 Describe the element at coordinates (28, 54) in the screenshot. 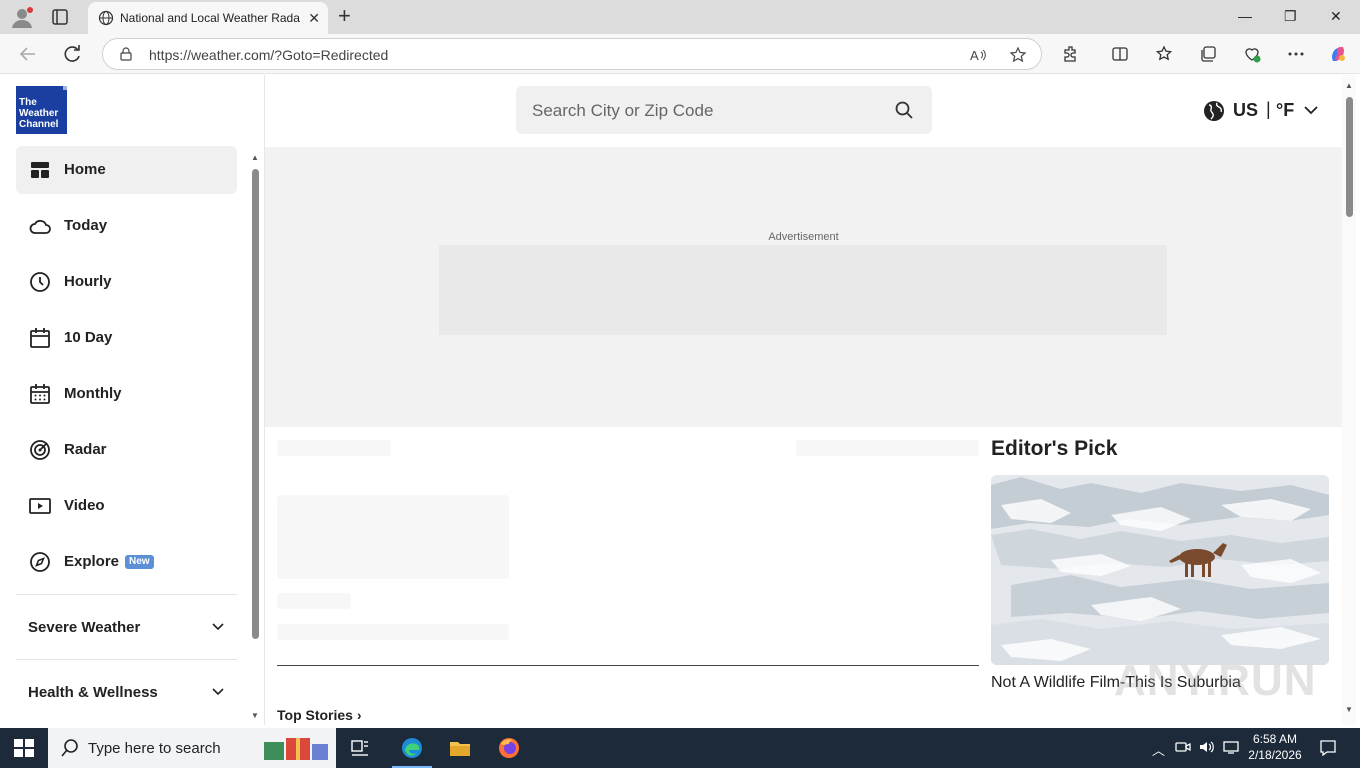

I see `back-icon` at that location.